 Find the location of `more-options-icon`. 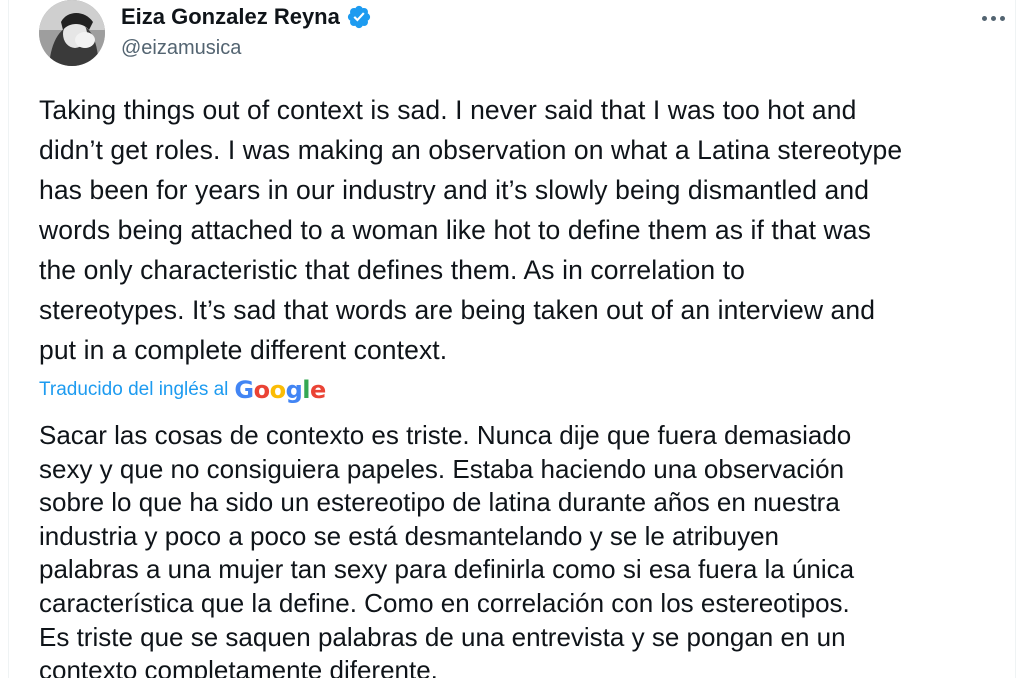

more-options-icon is located at coordinates (993, 18).